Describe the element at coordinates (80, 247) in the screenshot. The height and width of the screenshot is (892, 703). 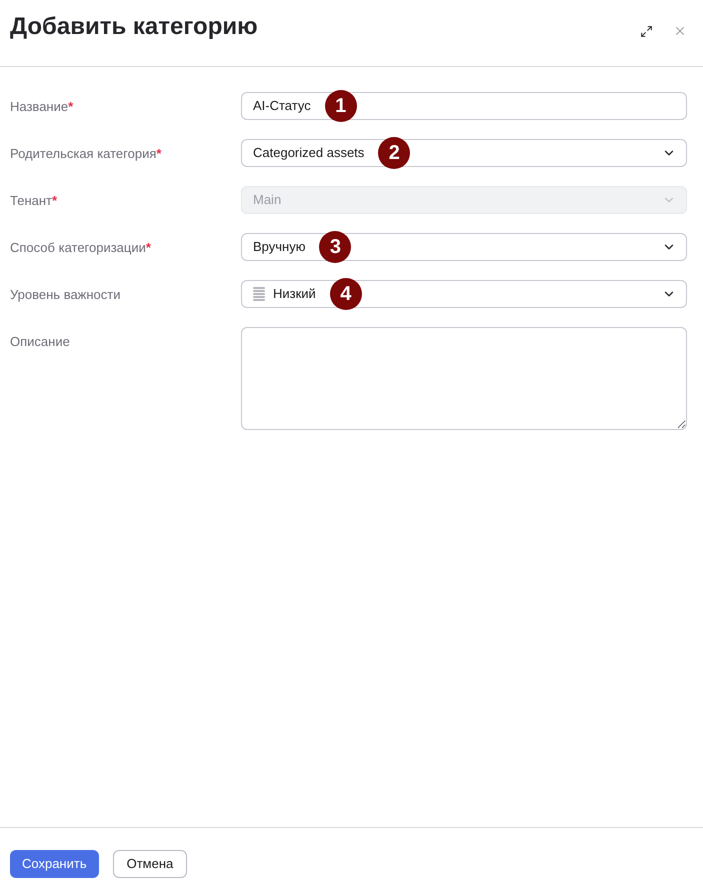
I see `field-label: Способ категоризации*` at that location.